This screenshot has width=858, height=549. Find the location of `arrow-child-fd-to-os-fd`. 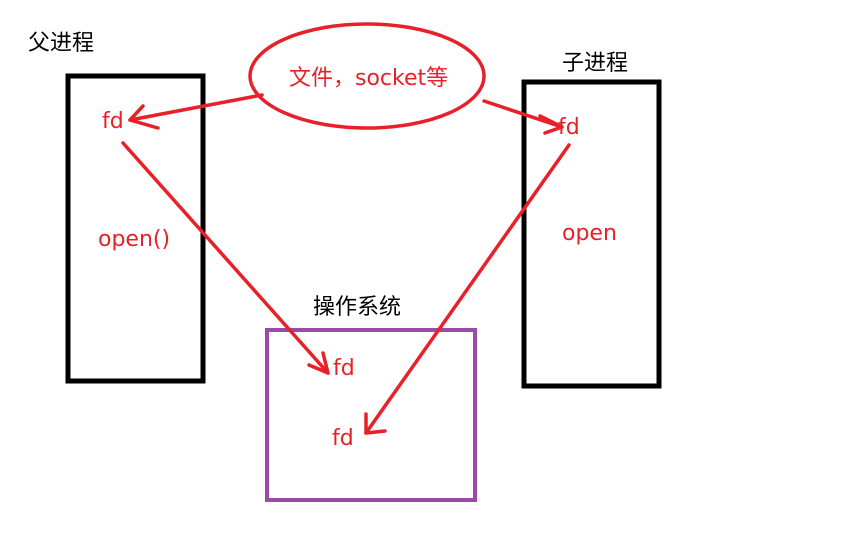

arrow-child-fd-to-os-fd is located at coordinates (467, 289).